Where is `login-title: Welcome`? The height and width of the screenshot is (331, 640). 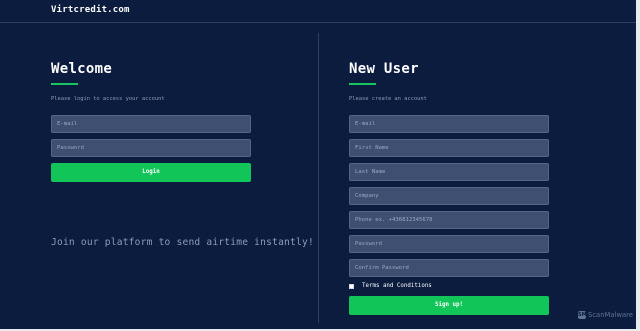 login-title: Welcome is located at coordinates (82, 69).